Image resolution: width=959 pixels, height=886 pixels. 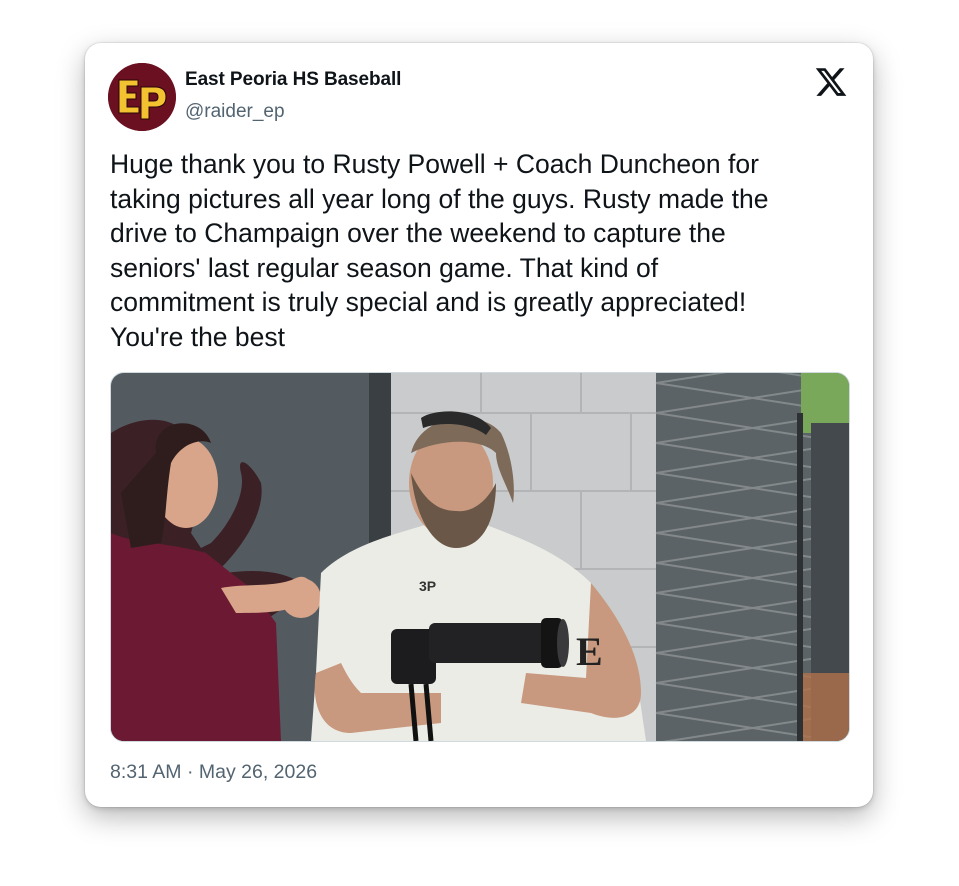 What do you see at coordinates (293, 80) in the screenshot?
I see `display-name: East Peoria HS Baseball` at bounding box center [293, 80].